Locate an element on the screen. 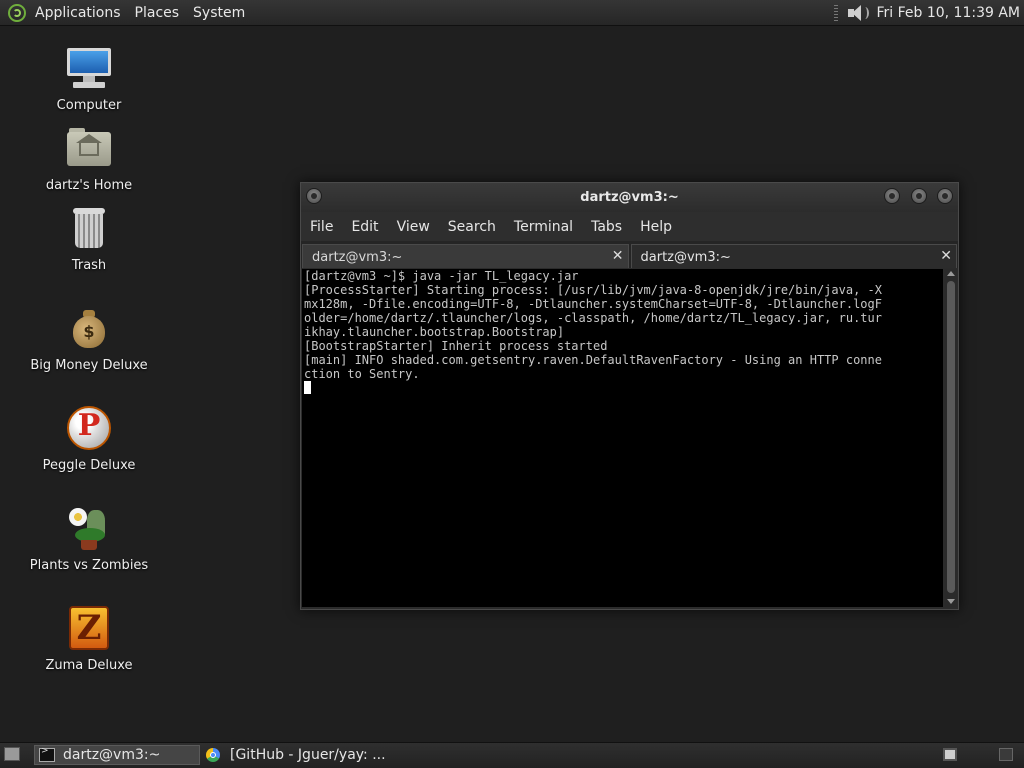  terminal-tabbar: dartz@vm3:~ ✕ dartz@vm3:~ ✕ is located at coordinates (629, 254).